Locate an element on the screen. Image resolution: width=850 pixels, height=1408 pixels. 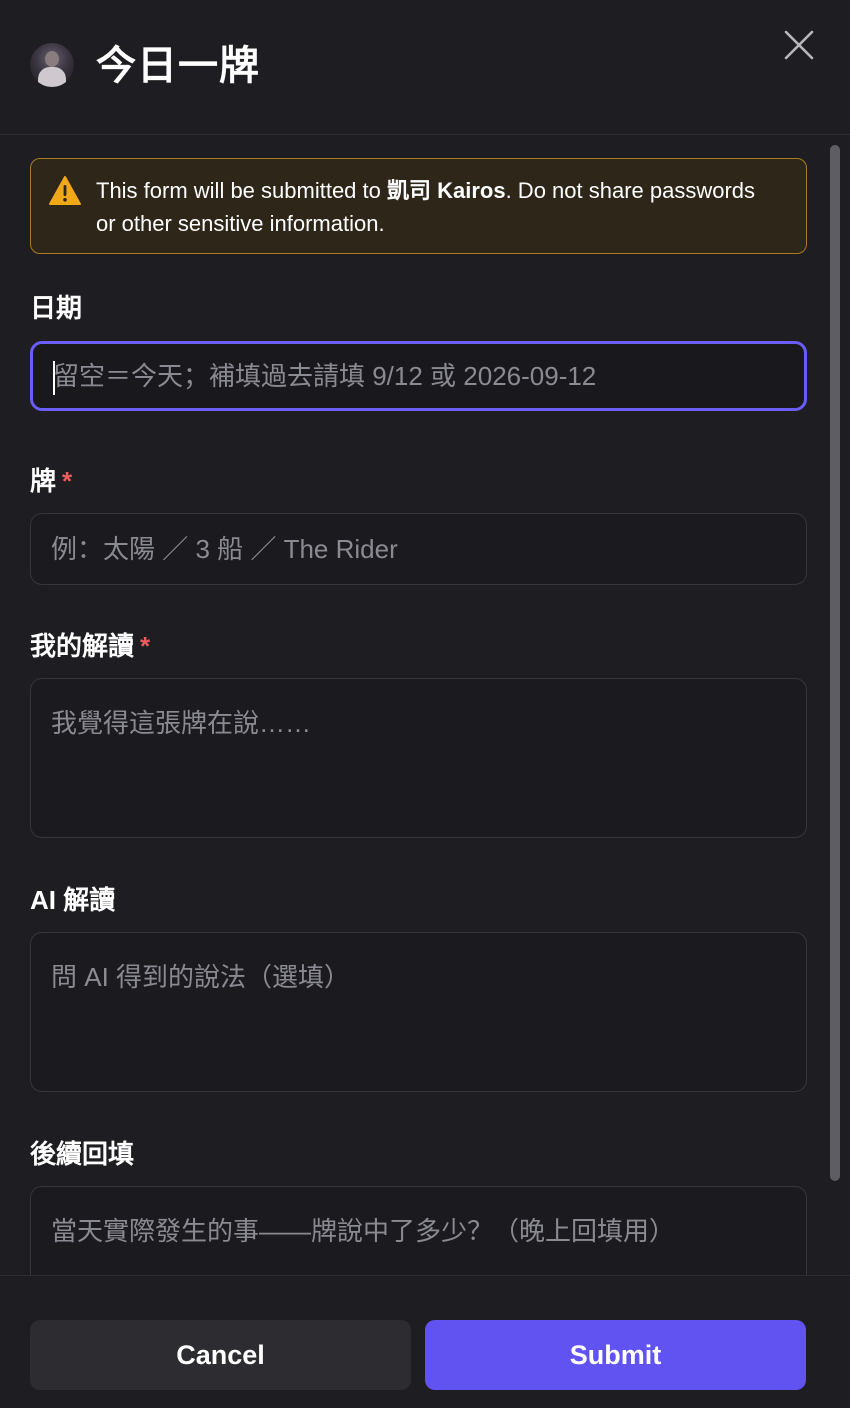
follow-up-label: 後續回填 is located at coordinates (82, 1154).